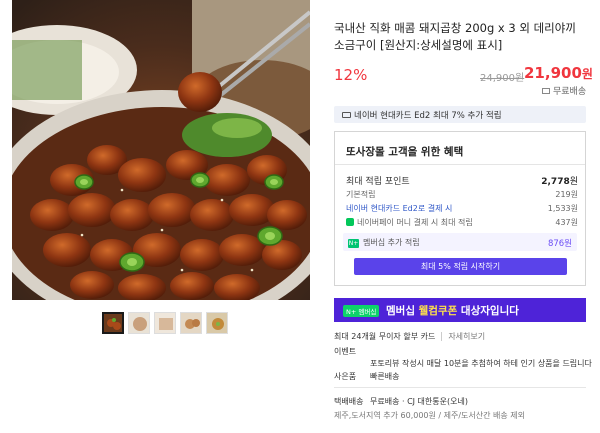 The width and height of the screenshot is (600, 433). What do you see at coordinates (566, 222) in the screenshot?
I see `npay-points-value: 437원` at bounding box center [566, 222].